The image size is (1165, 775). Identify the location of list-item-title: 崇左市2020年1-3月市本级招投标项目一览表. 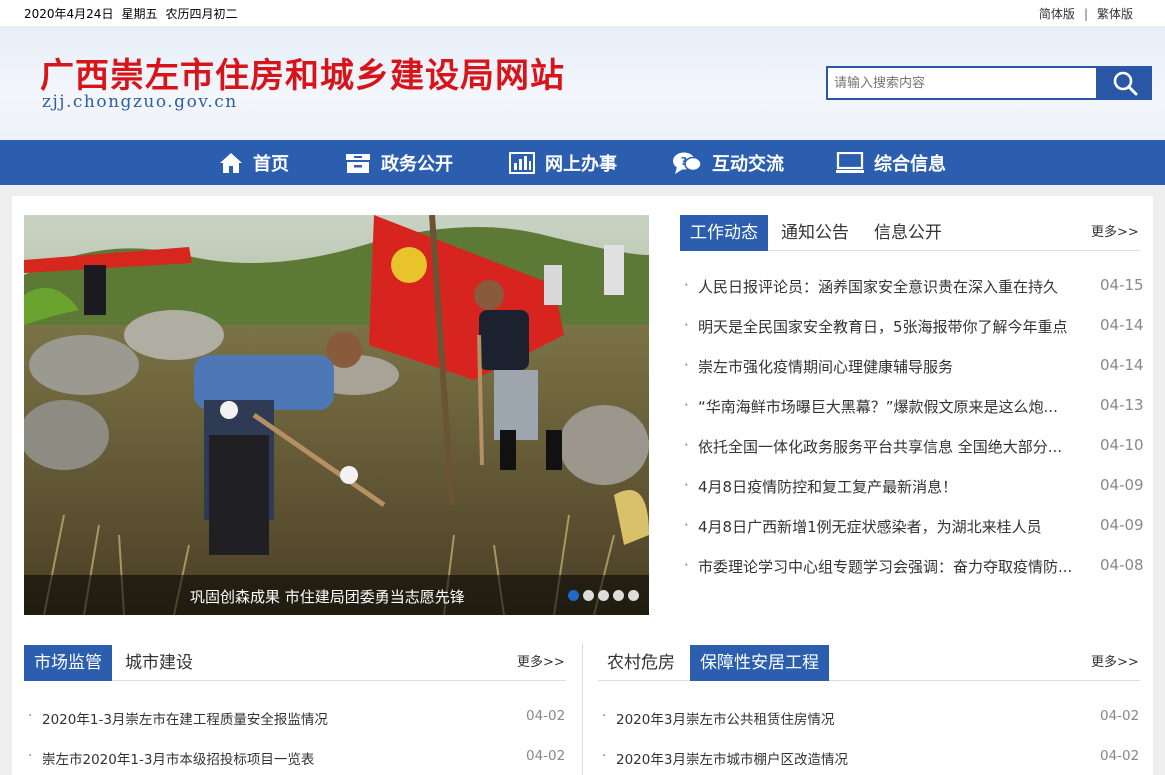
(178, 758).